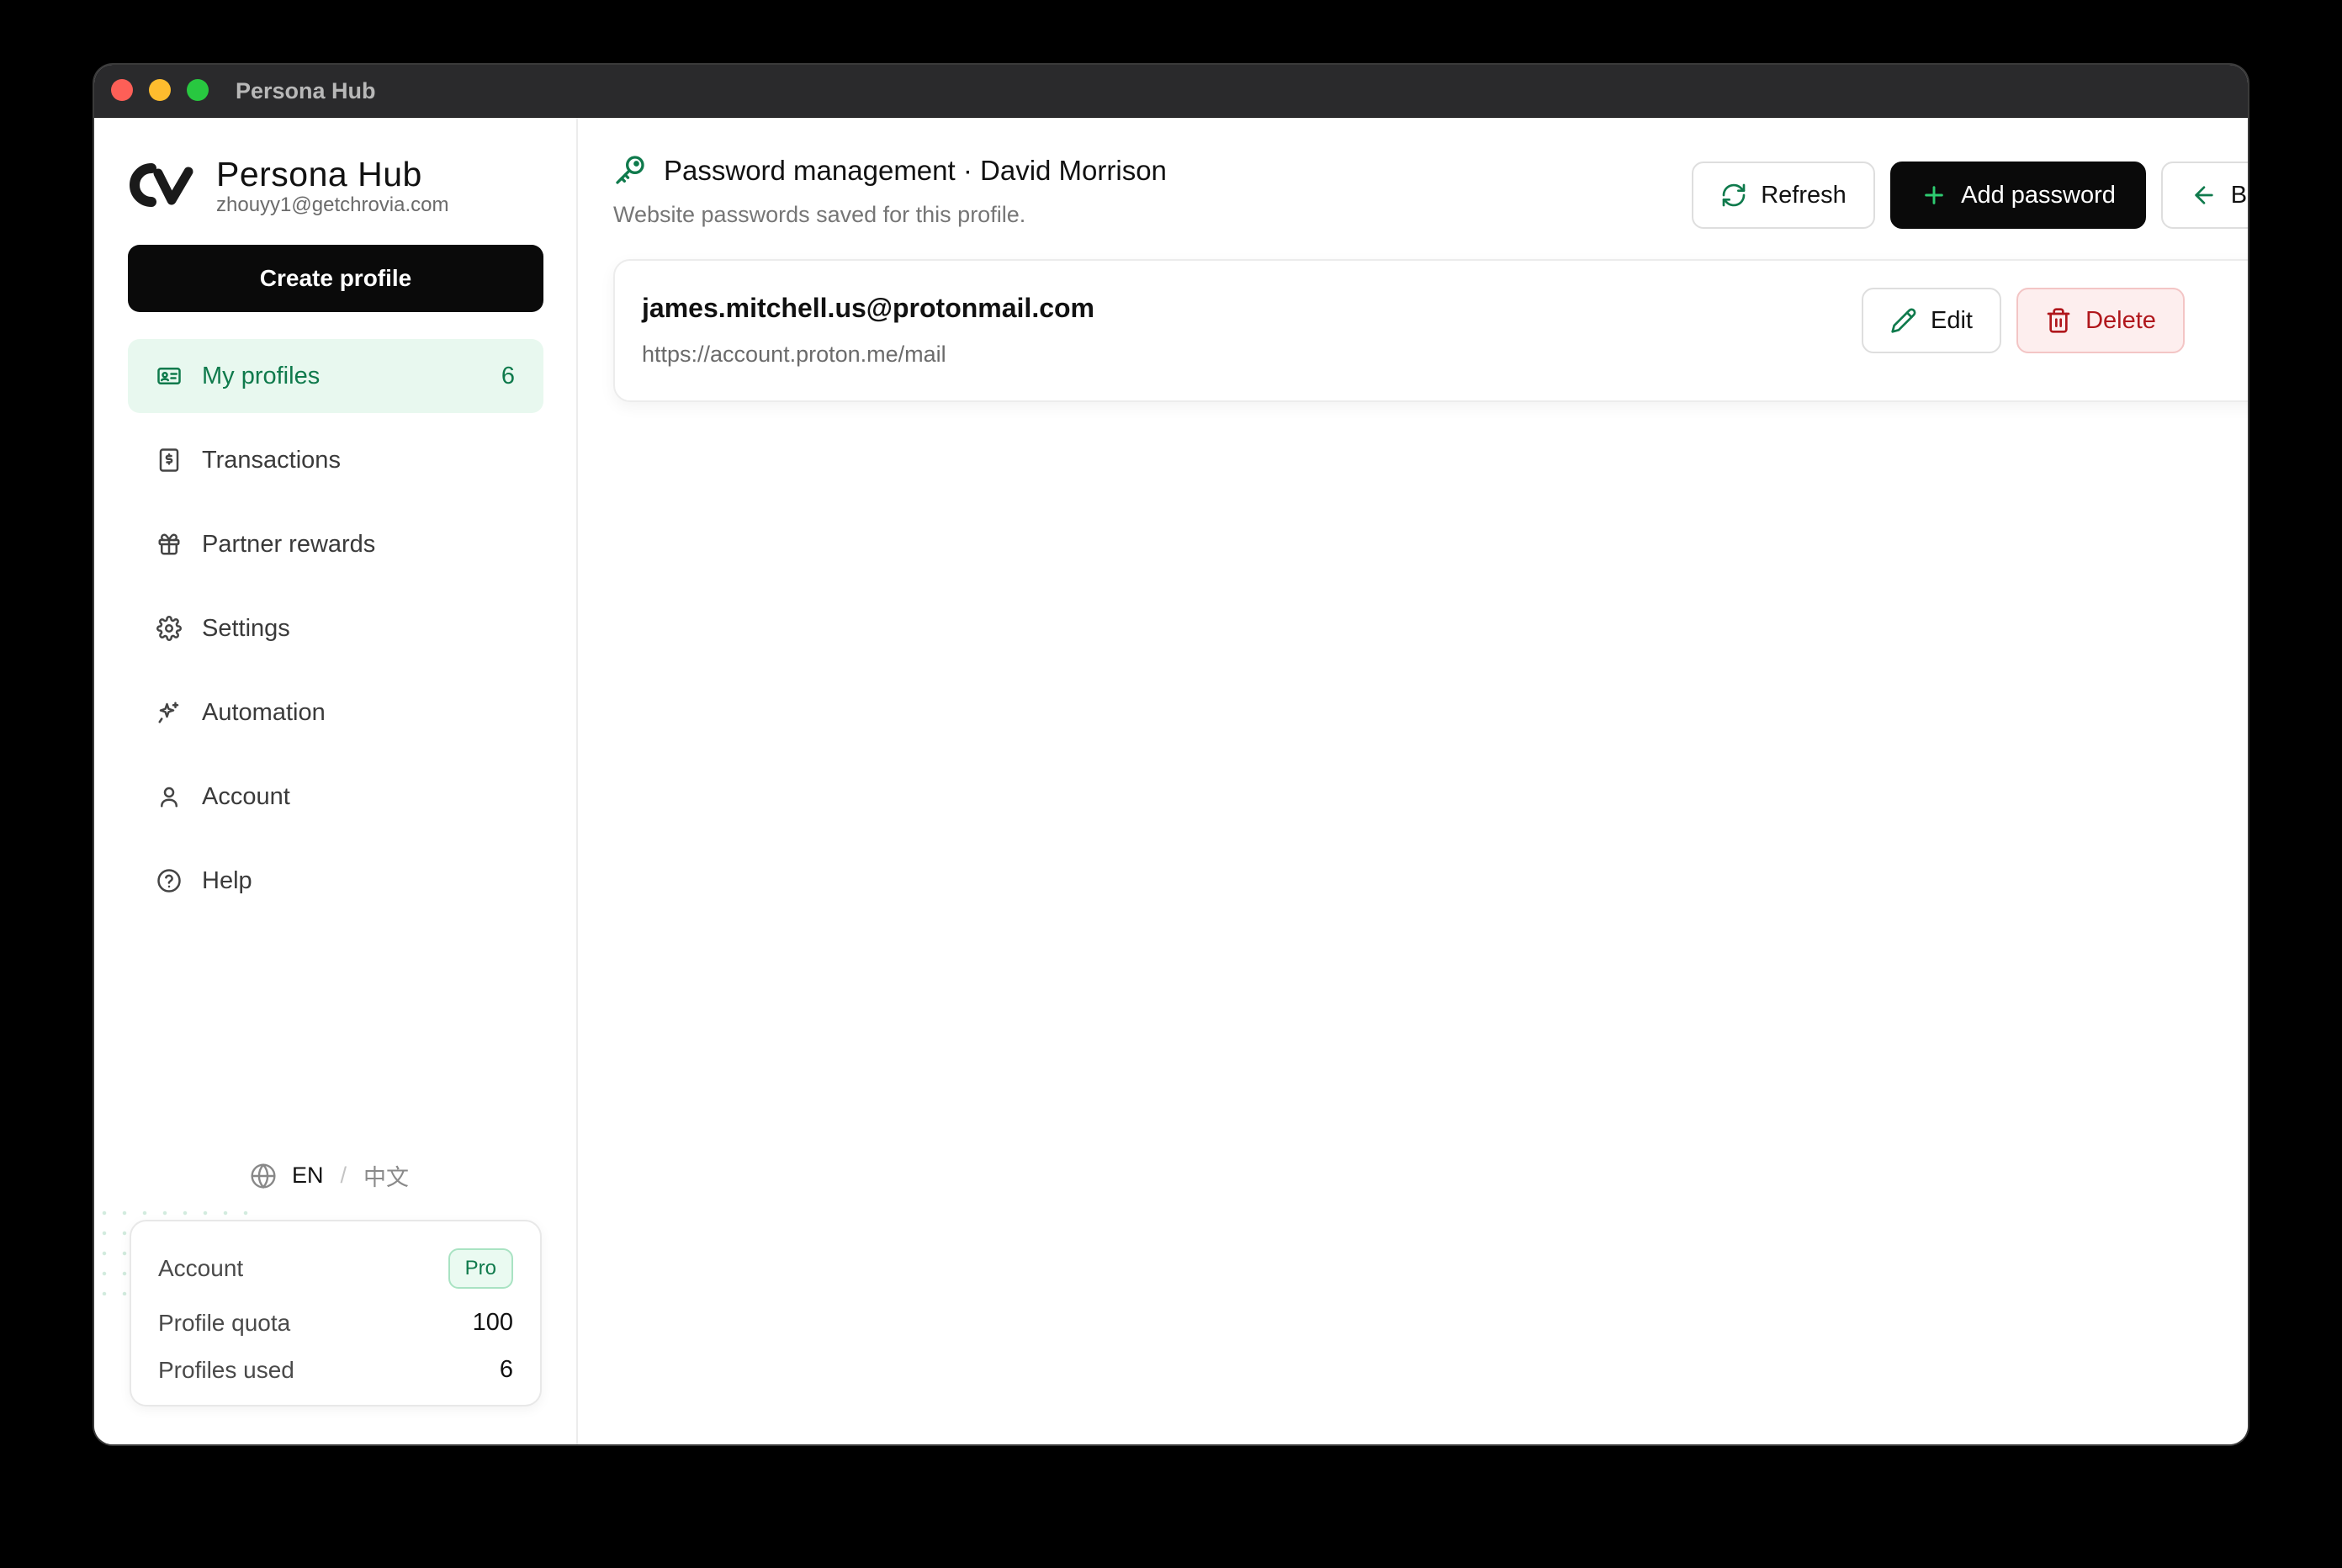 The height and width of the screenshot is (1568, 2342). What do you see at coordinates (506, 1369) in the screenshot?
I see `profiles-used-value: 6` at bounding box center [506, 1369].